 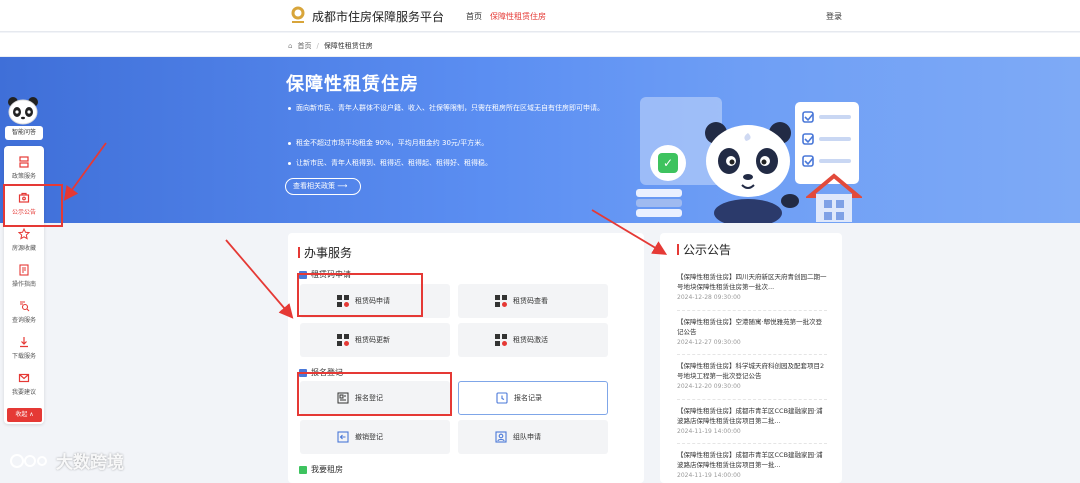 What do you see at coordinates (540, 45) in the screenshot?
I see `breadcrumb-bar: ⌂ 首页 / 保障性租赁住房` at bounding box center [540, 45].